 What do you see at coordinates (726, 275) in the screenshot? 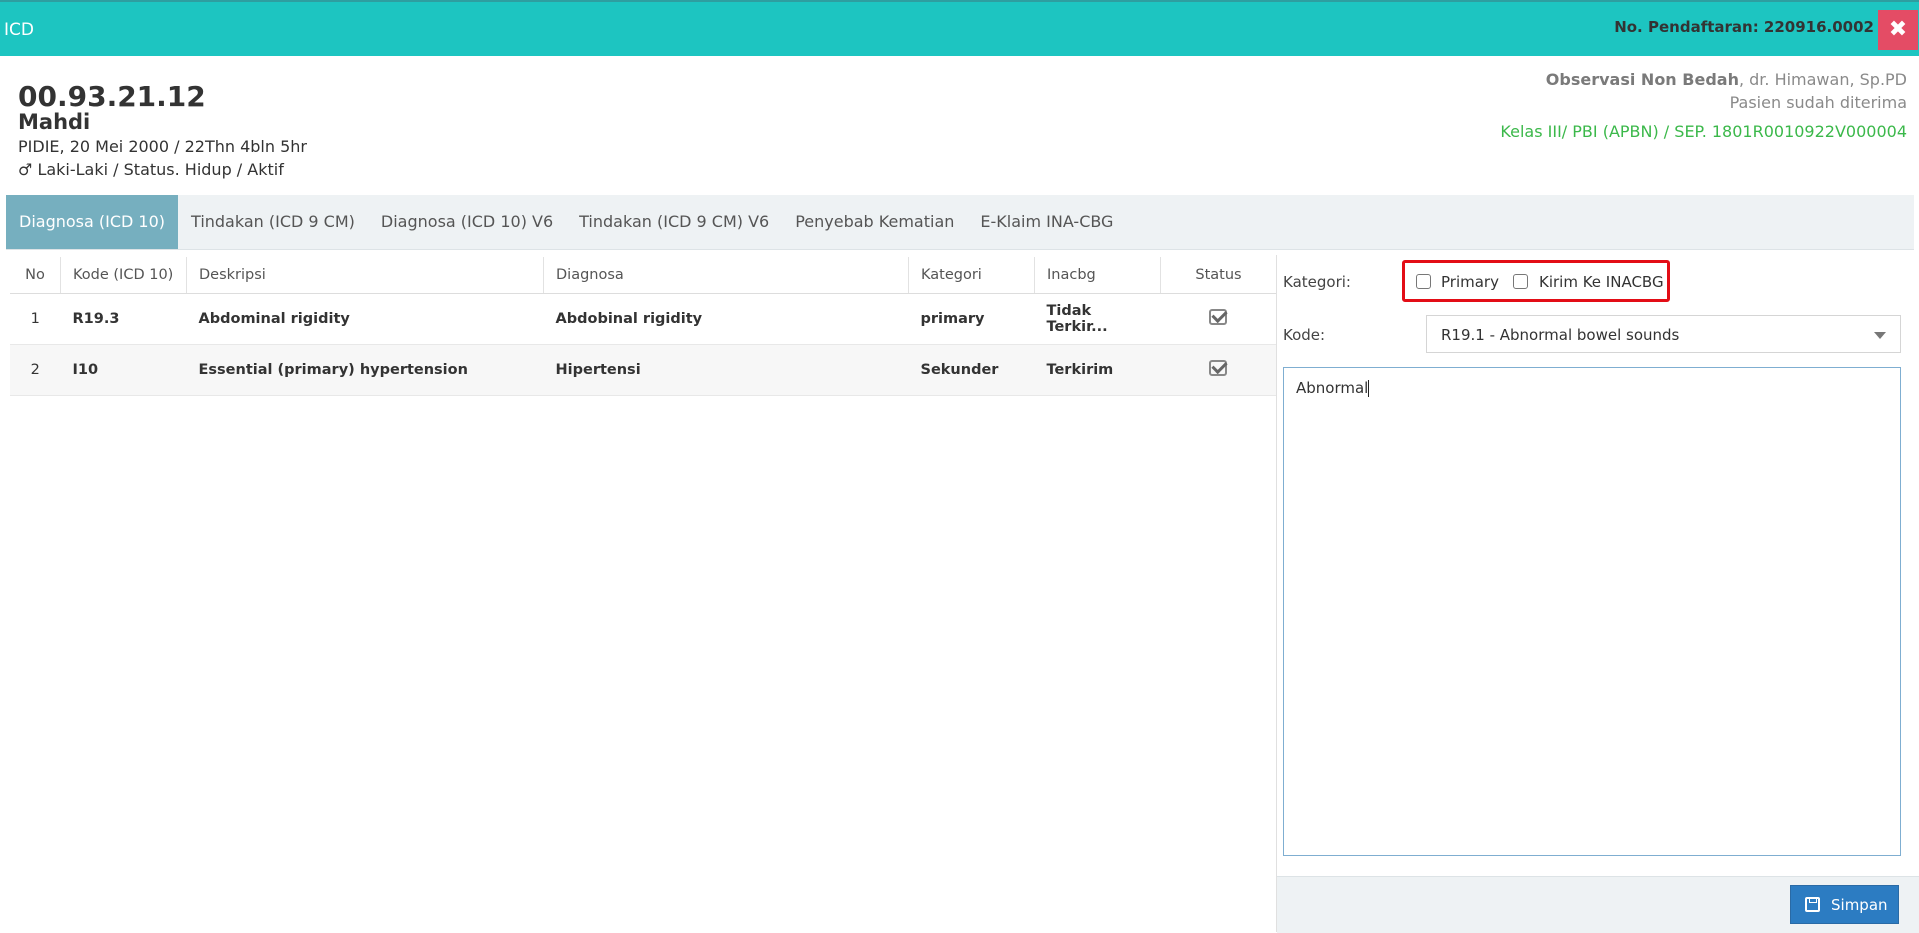
I see `col-diagnosa: Diagnosa` at bounding box center [726, 275].